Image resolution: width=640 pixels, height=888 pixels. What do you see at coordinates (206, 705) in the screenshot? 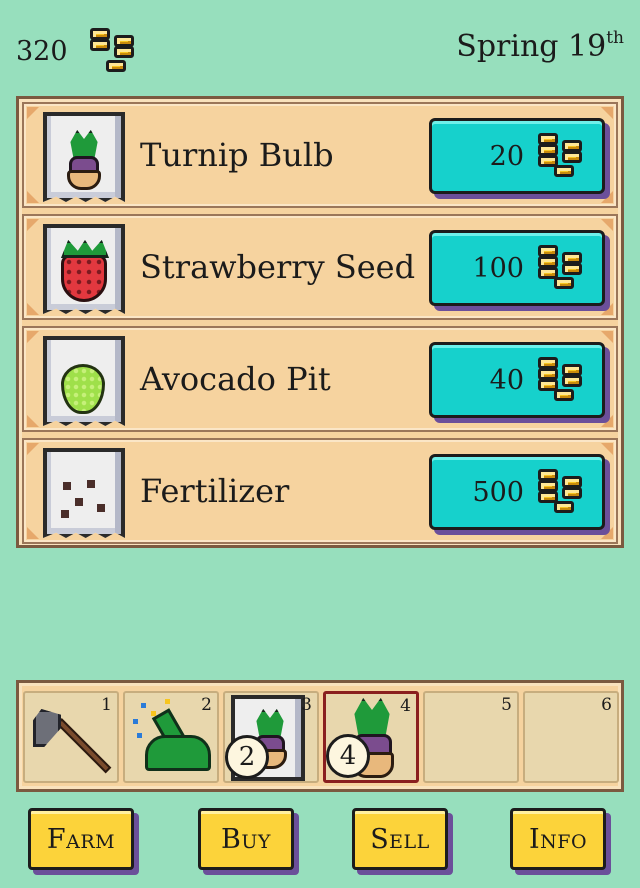
I see `slot-number: 2` at bounding box center [206, 705].